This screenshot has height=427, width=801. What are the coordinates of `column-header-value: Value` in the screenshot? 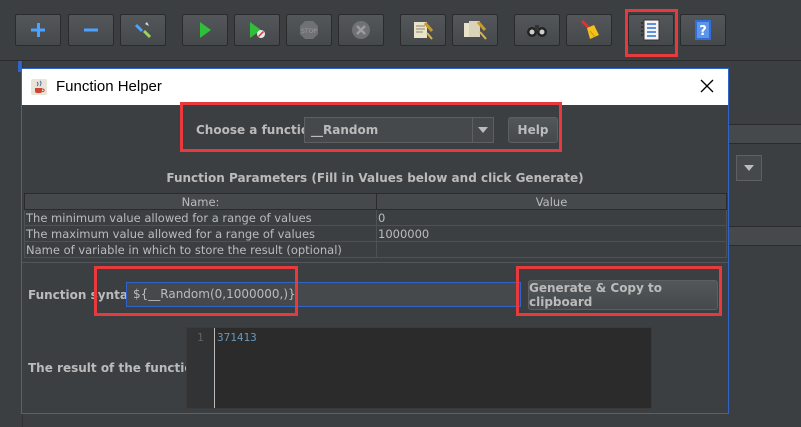 It's located at (551, 201).